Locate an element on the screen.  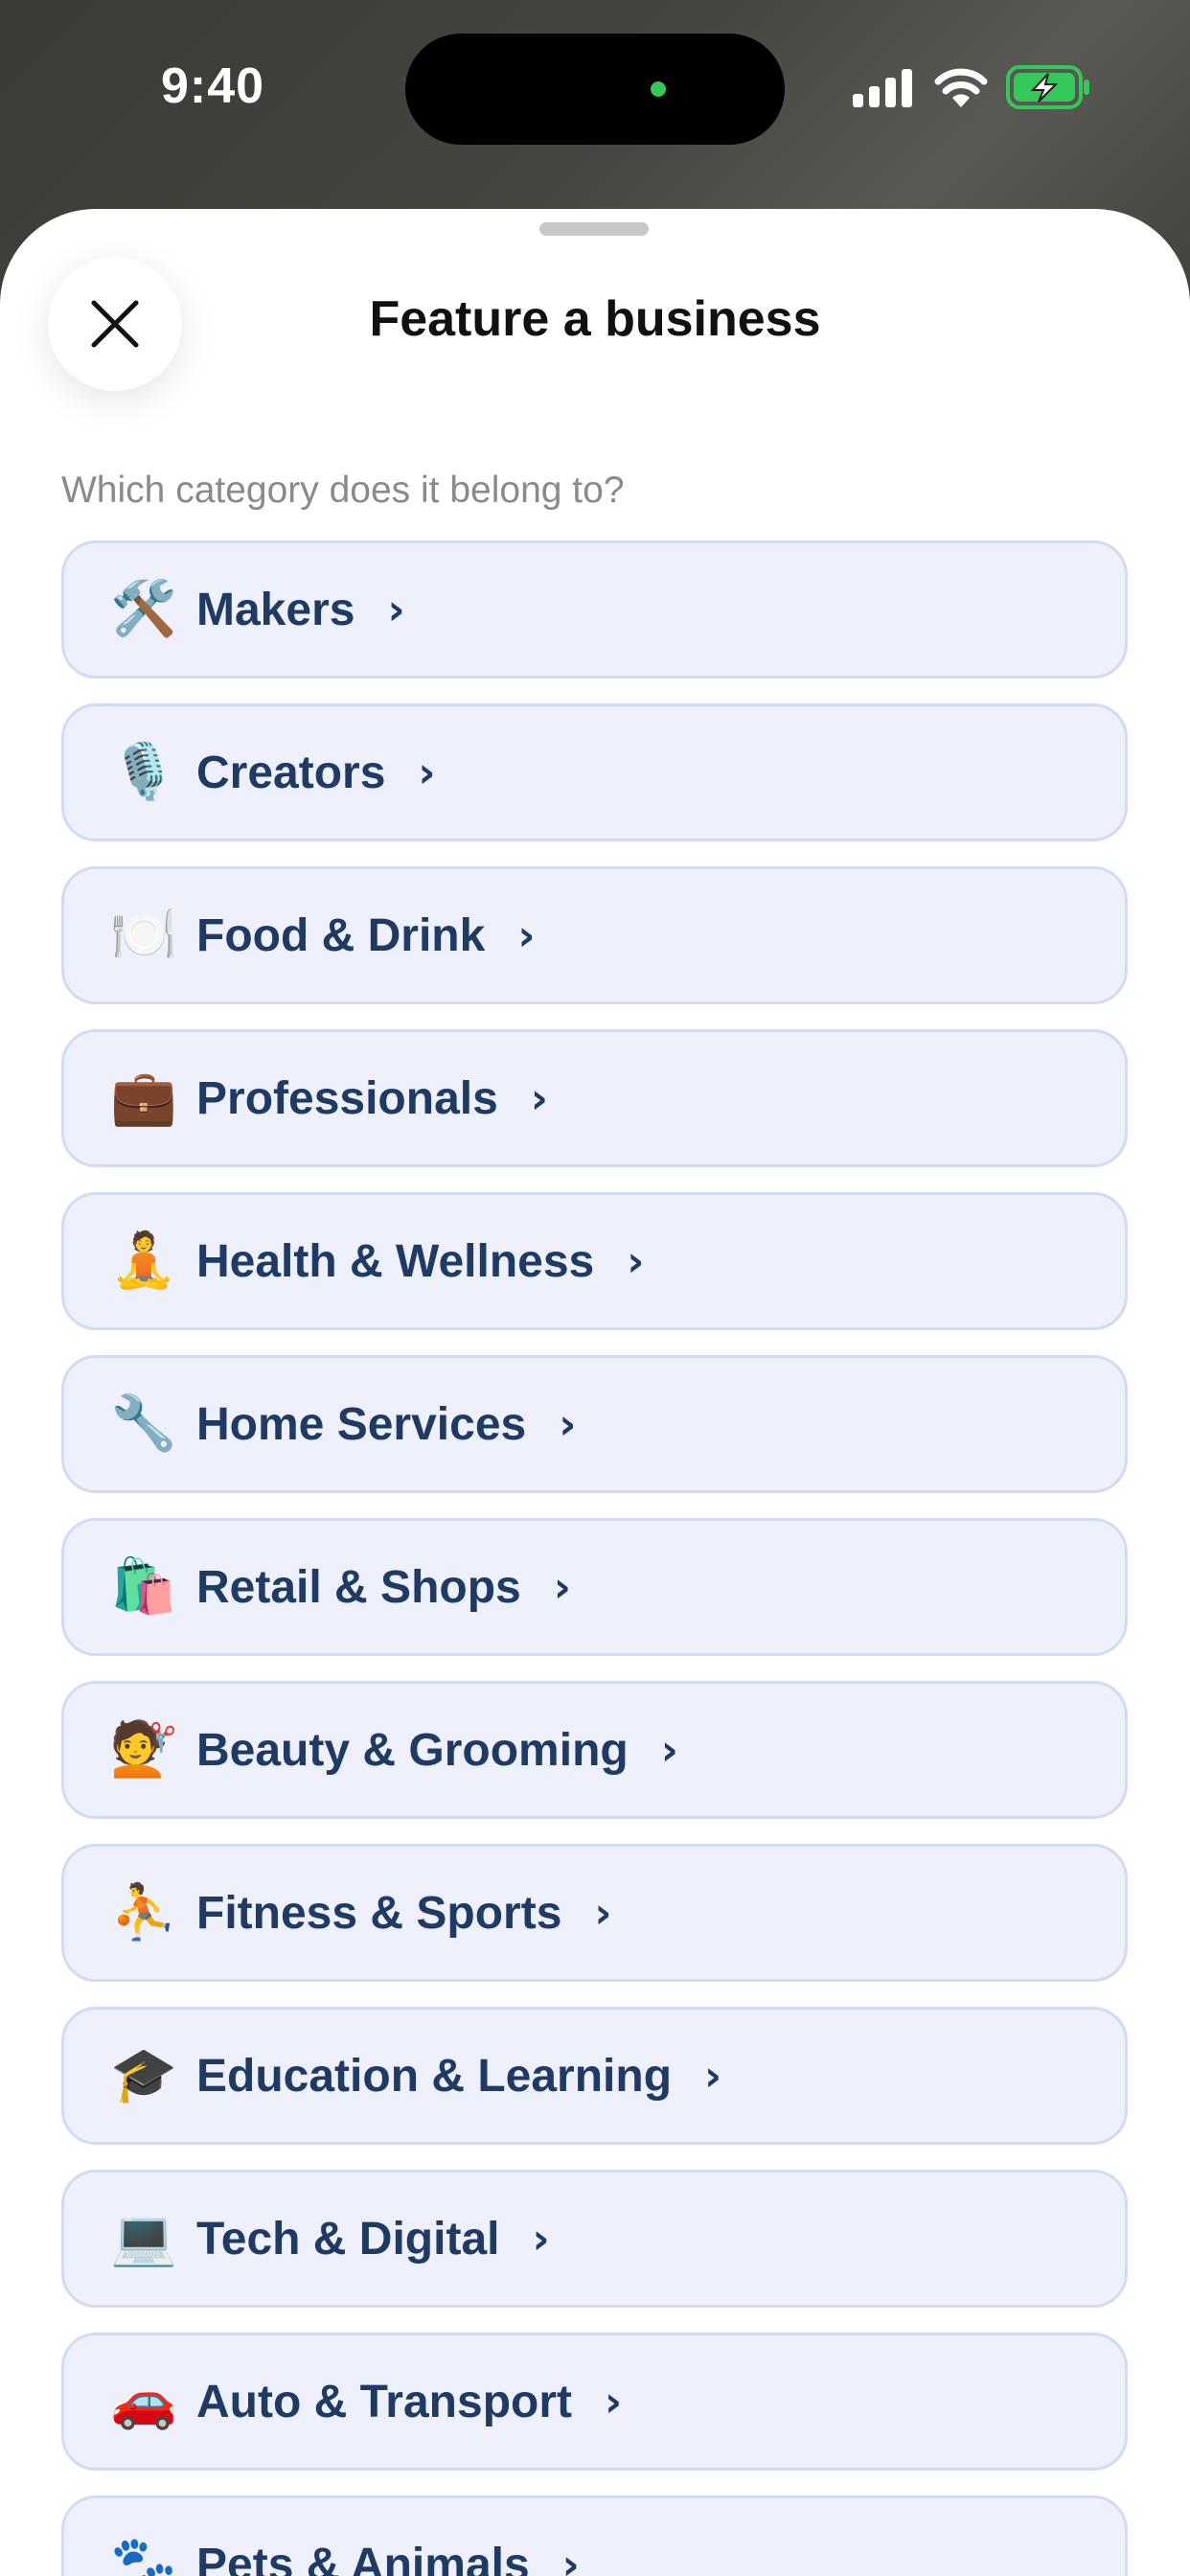
category-label: Food & Drink is located at coordinates (341, 935).